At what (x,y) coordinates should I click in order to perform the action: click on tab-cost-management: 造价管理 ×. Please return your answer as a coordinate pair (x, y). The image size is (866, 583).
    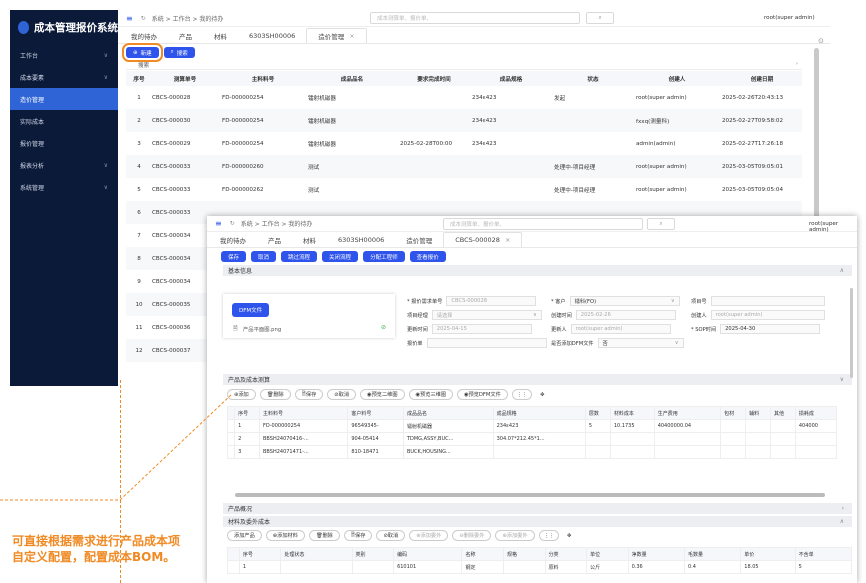
    Looking at the image, I should click on (336, 35).